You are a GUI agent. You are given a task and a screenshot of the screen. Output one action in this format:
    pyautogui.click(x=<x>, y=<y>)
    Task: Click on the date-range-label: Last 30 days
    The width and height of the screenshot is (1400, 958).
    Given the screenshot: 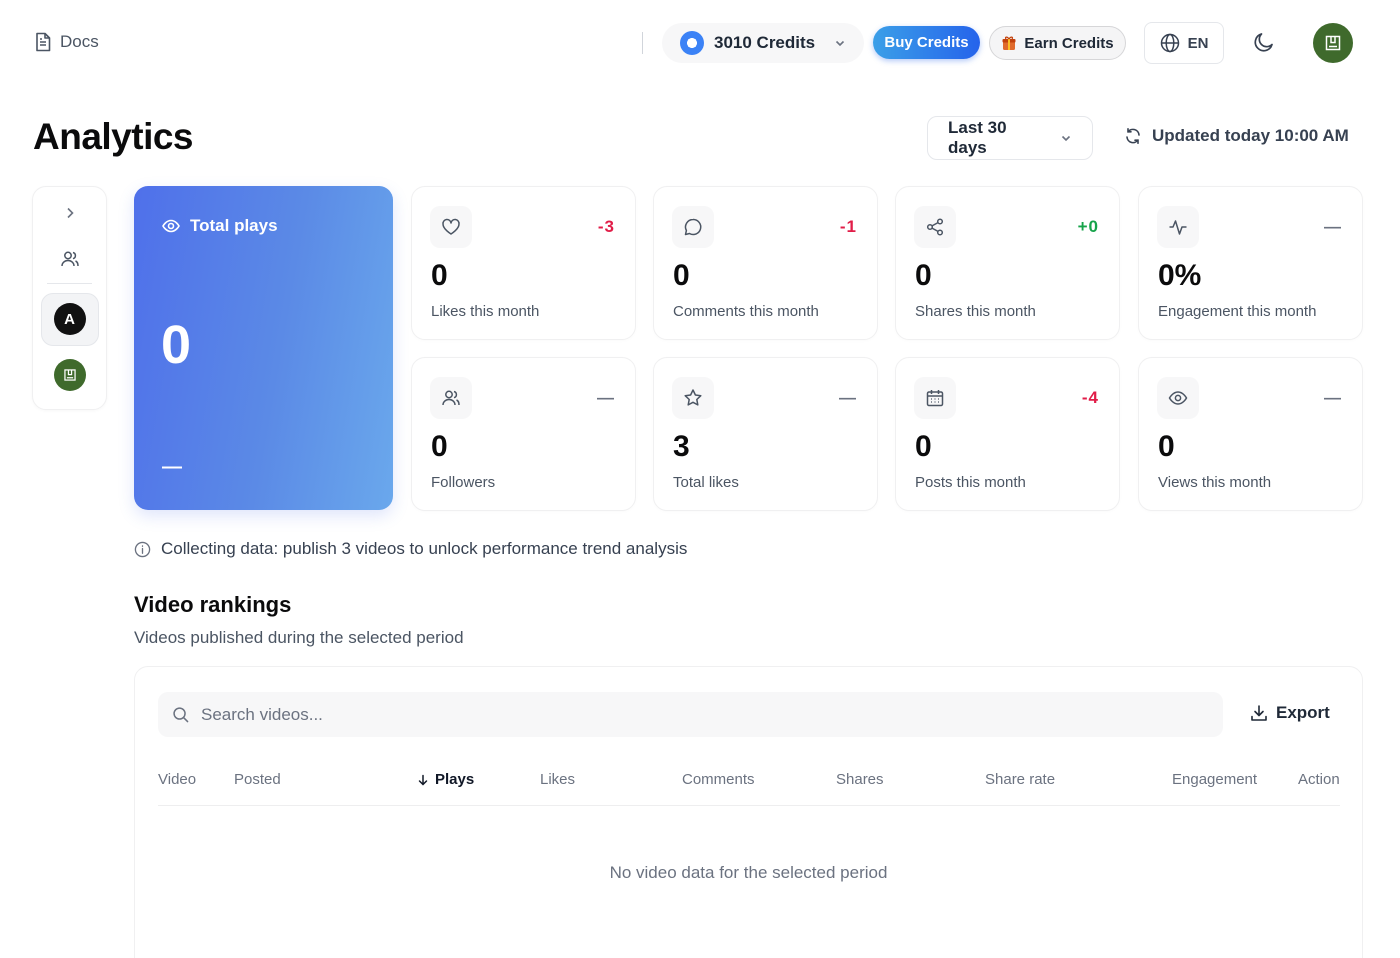 What is the action you would take?
    pyautogui.click(x=977, y=137)
    